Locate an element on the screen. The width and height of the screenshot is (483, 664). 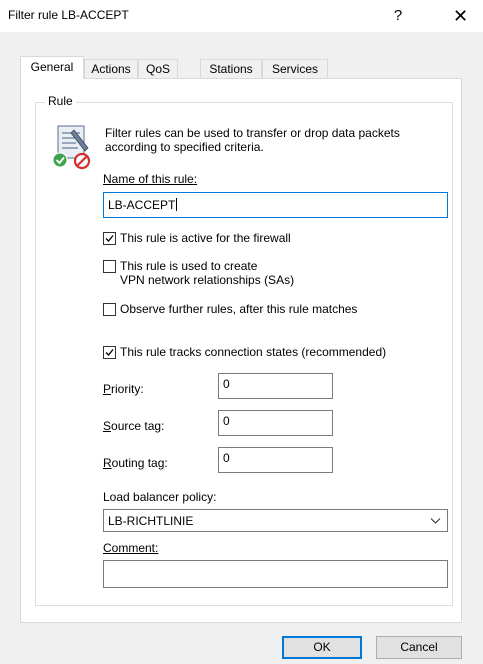
priority-label-rest: riority: is located at coordinates (127, 389).